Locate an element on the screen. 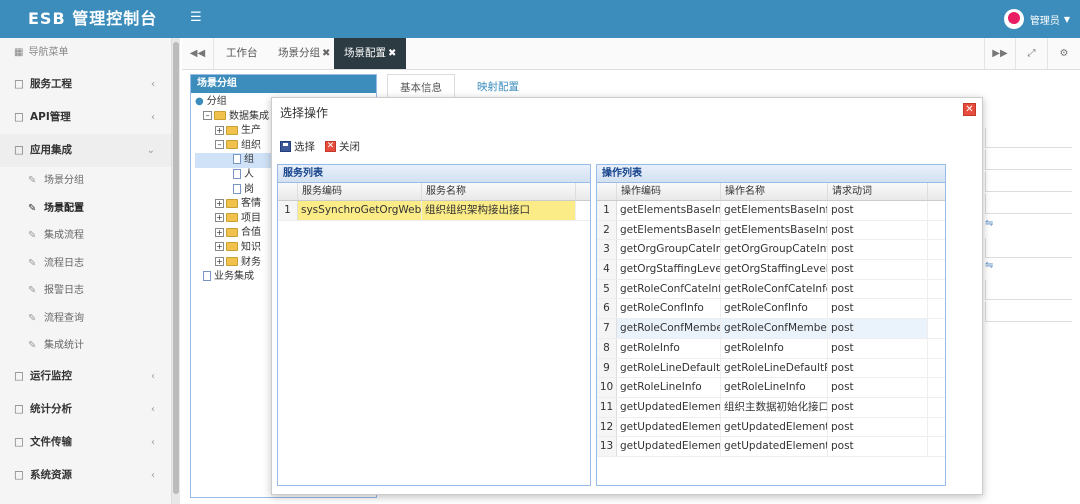  col-method: 请求动词 is located at coordinates (878, 191).